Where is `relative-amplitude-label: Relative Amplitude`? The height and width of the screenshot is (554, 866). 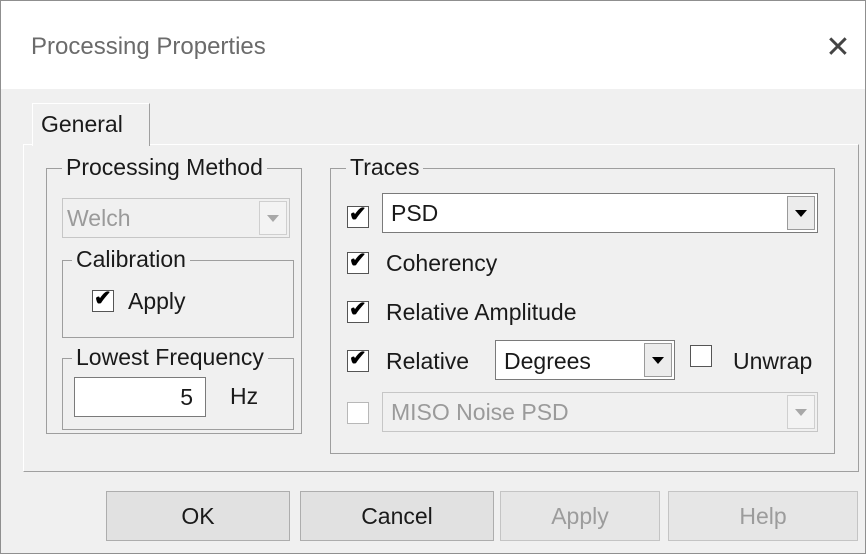
relative-amplitude-label: Relative Amplitude is located at coordinates (481, 312).